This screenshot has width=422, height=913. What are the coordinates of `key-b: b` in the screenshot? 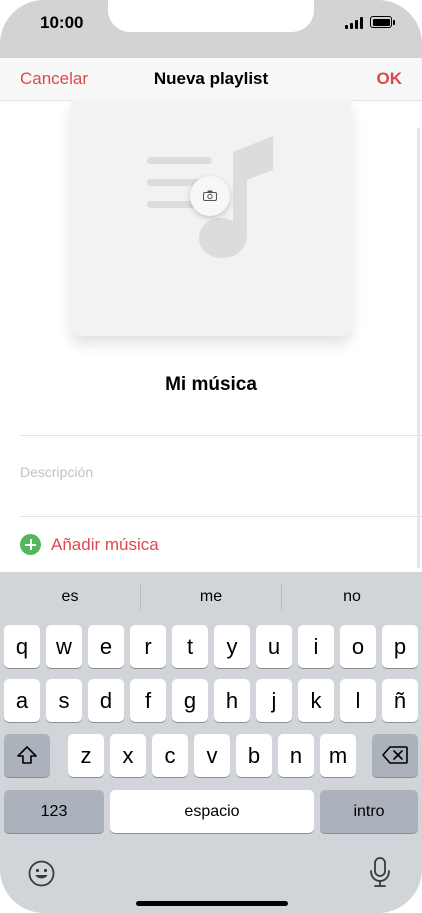 It's located at (254, 755).